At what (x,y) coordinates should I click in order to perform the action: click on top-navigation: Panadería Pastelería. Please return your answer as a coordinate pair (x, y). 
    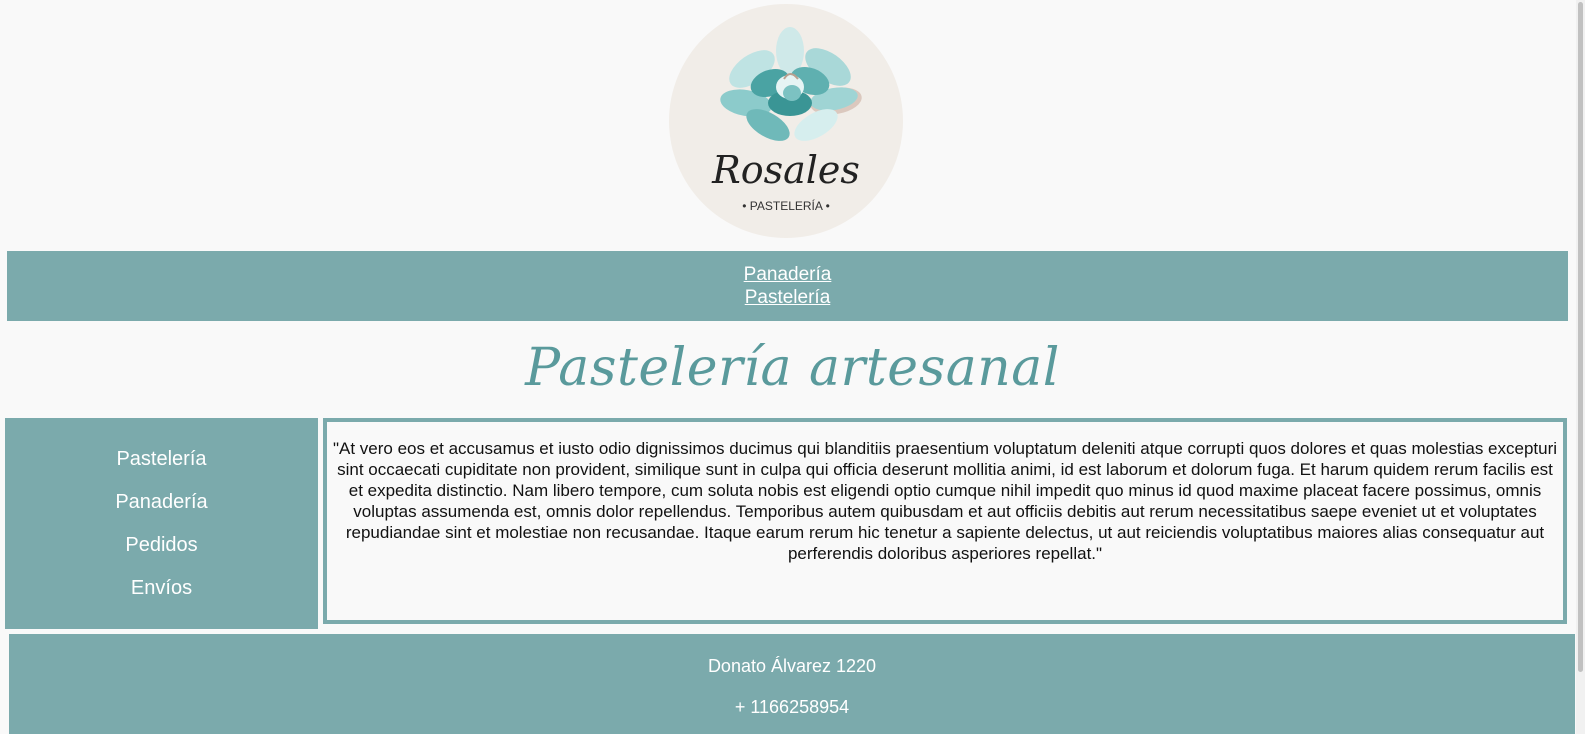
    Looking at the image, I should click on (787, 286).